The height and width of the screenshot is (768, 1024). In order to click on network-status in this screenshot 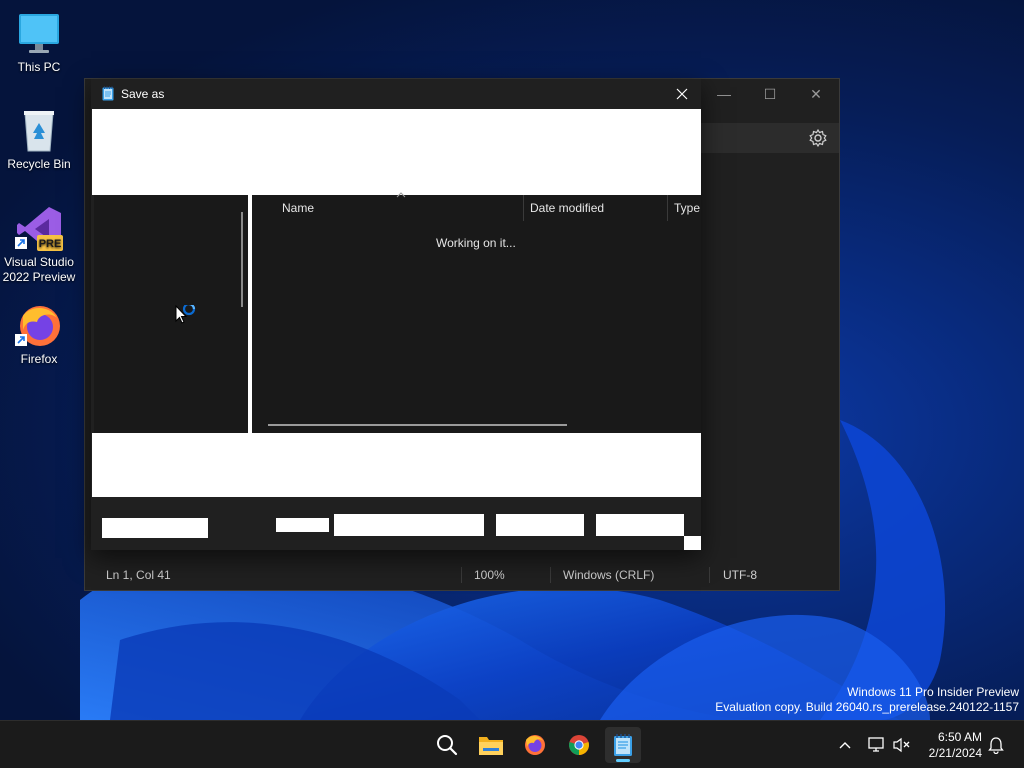, I will do `click(876, 745)`.